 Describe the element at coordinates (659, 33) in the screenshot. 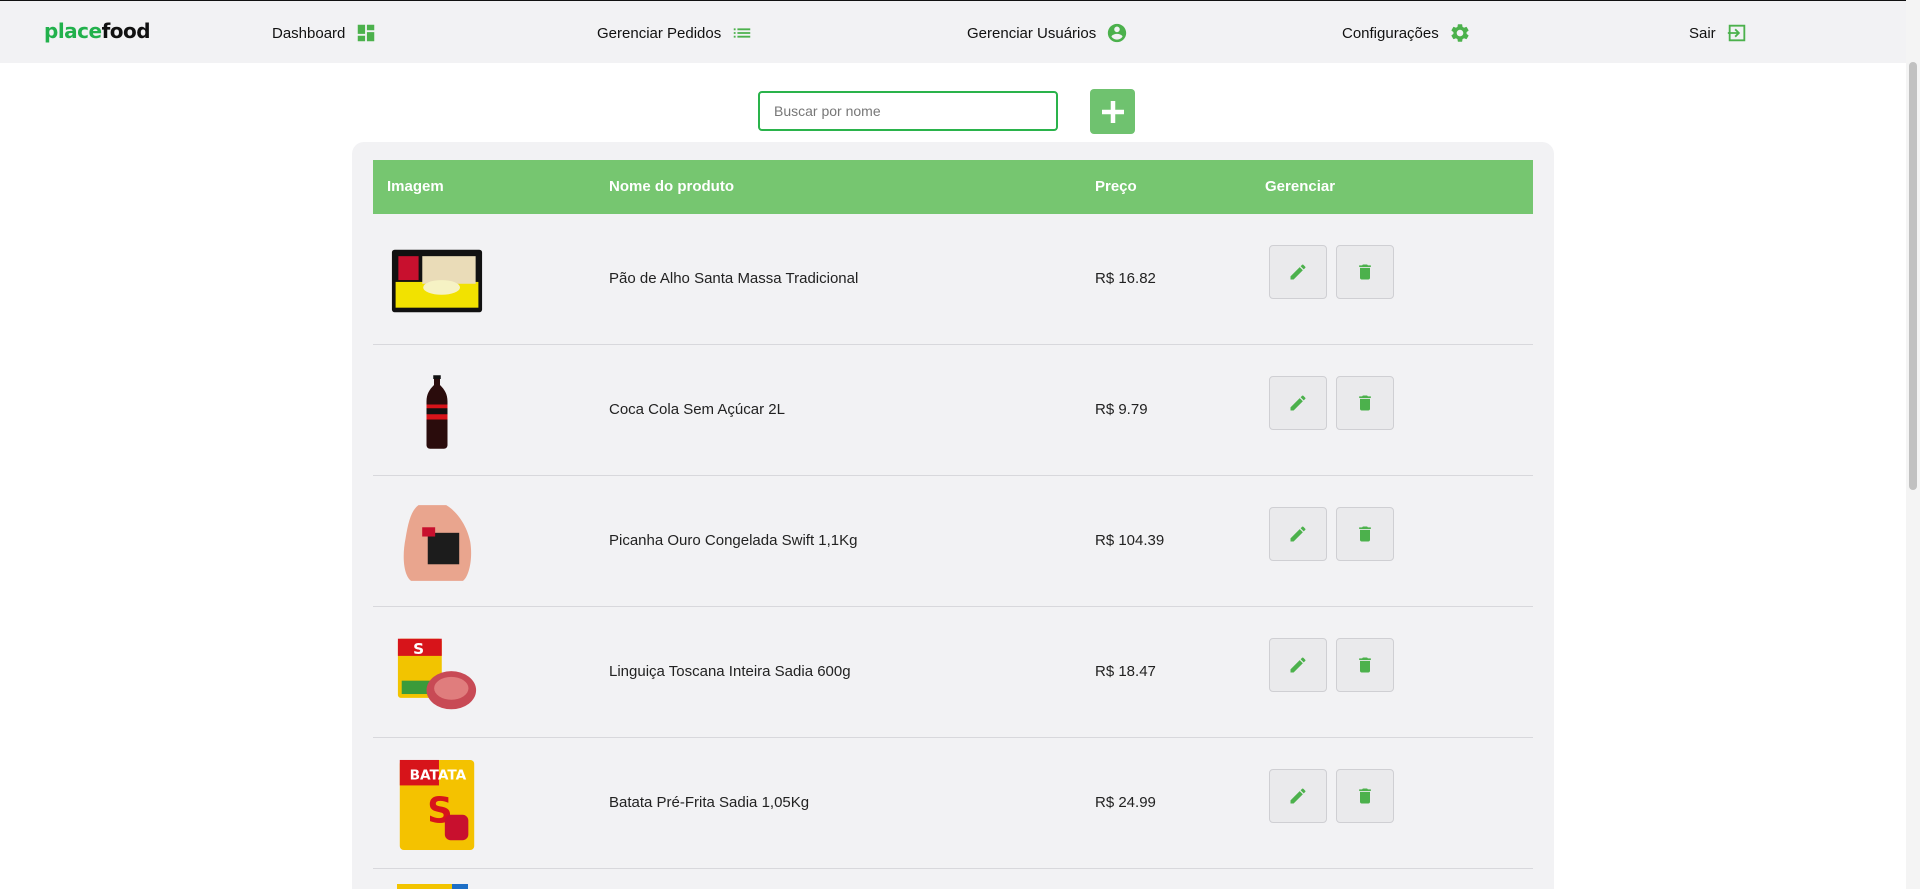

I see `nav-orders-label: Gerenciar Pedidos` at that location.